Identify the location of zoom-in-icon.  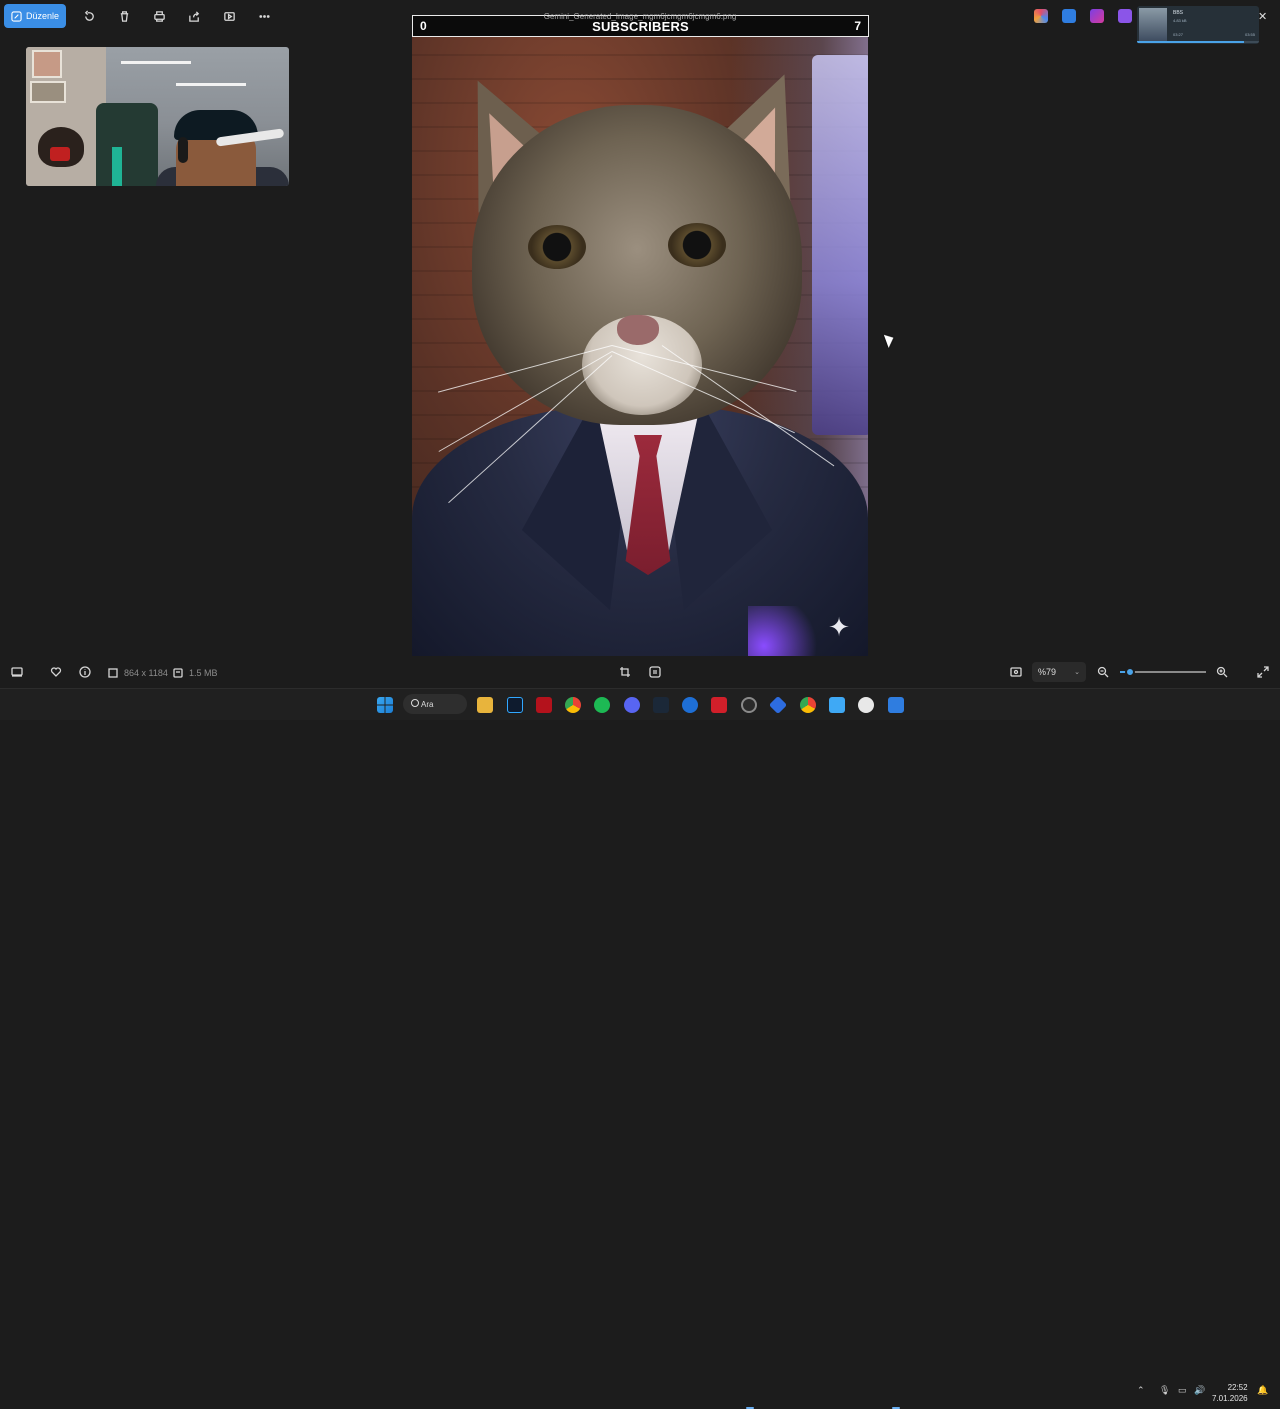
(1222, 672).